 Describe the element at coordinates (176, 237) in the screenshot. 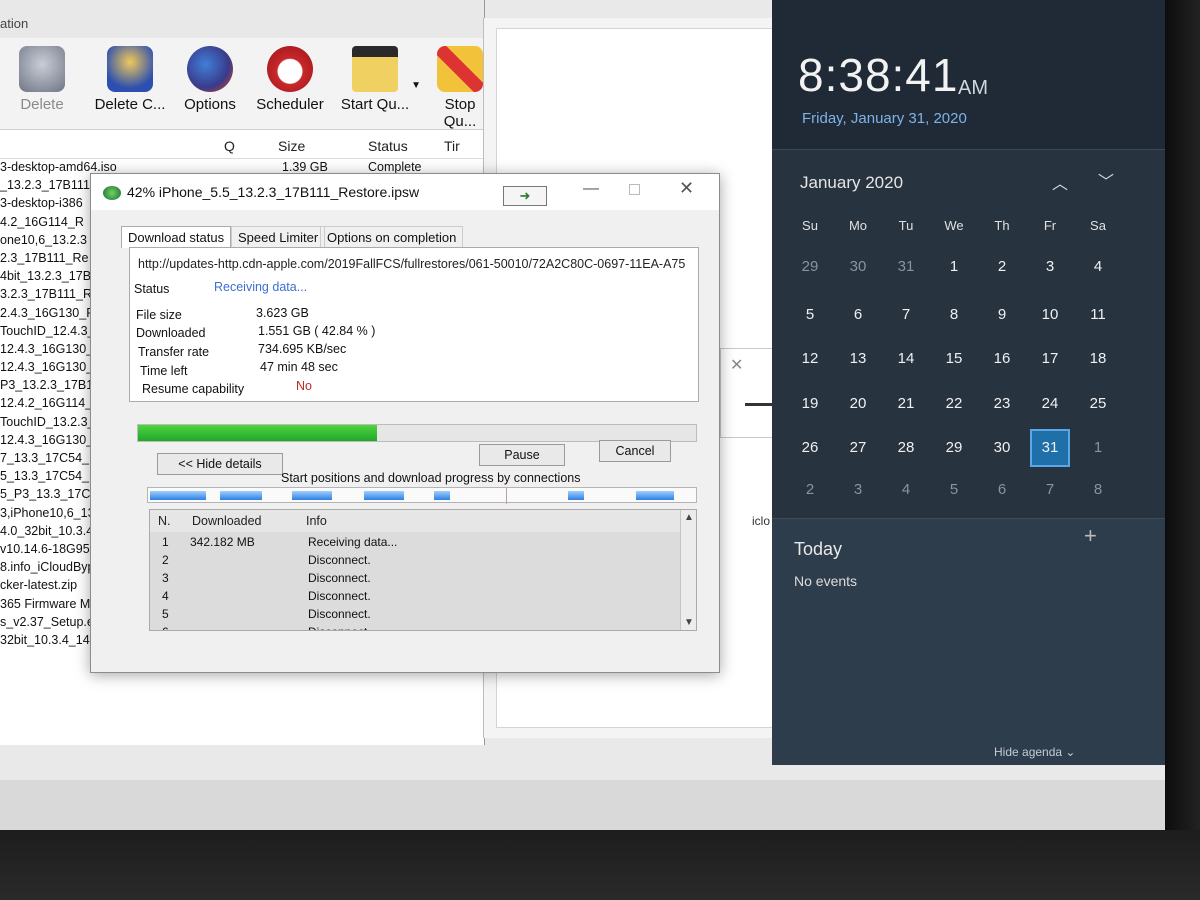

I see `tab-download-status: Download status` at that location.